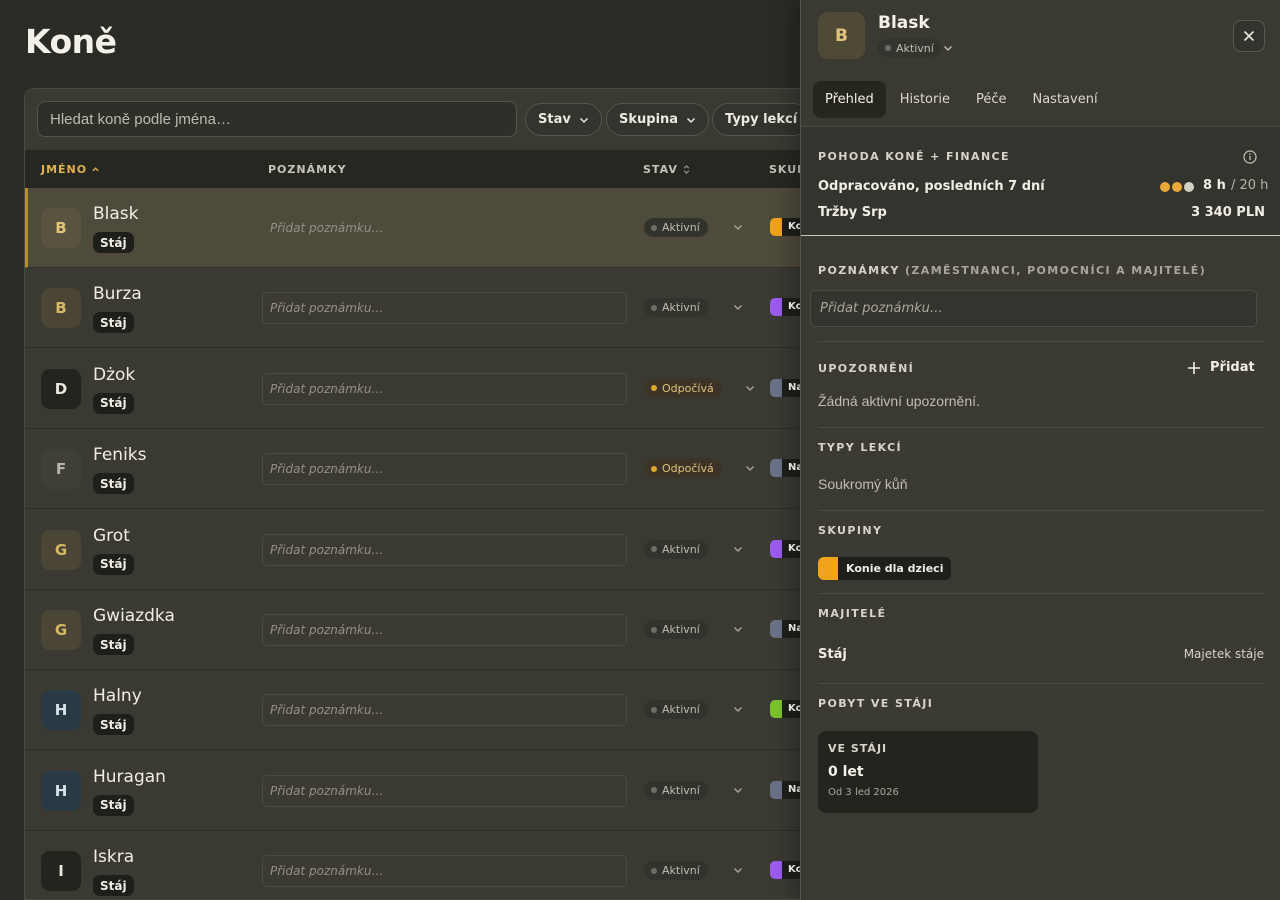 The width and height of the screenshot is (1280, 900). I want to click on filter-lesson-types-label: Typy lekcí, so click(761, 119).